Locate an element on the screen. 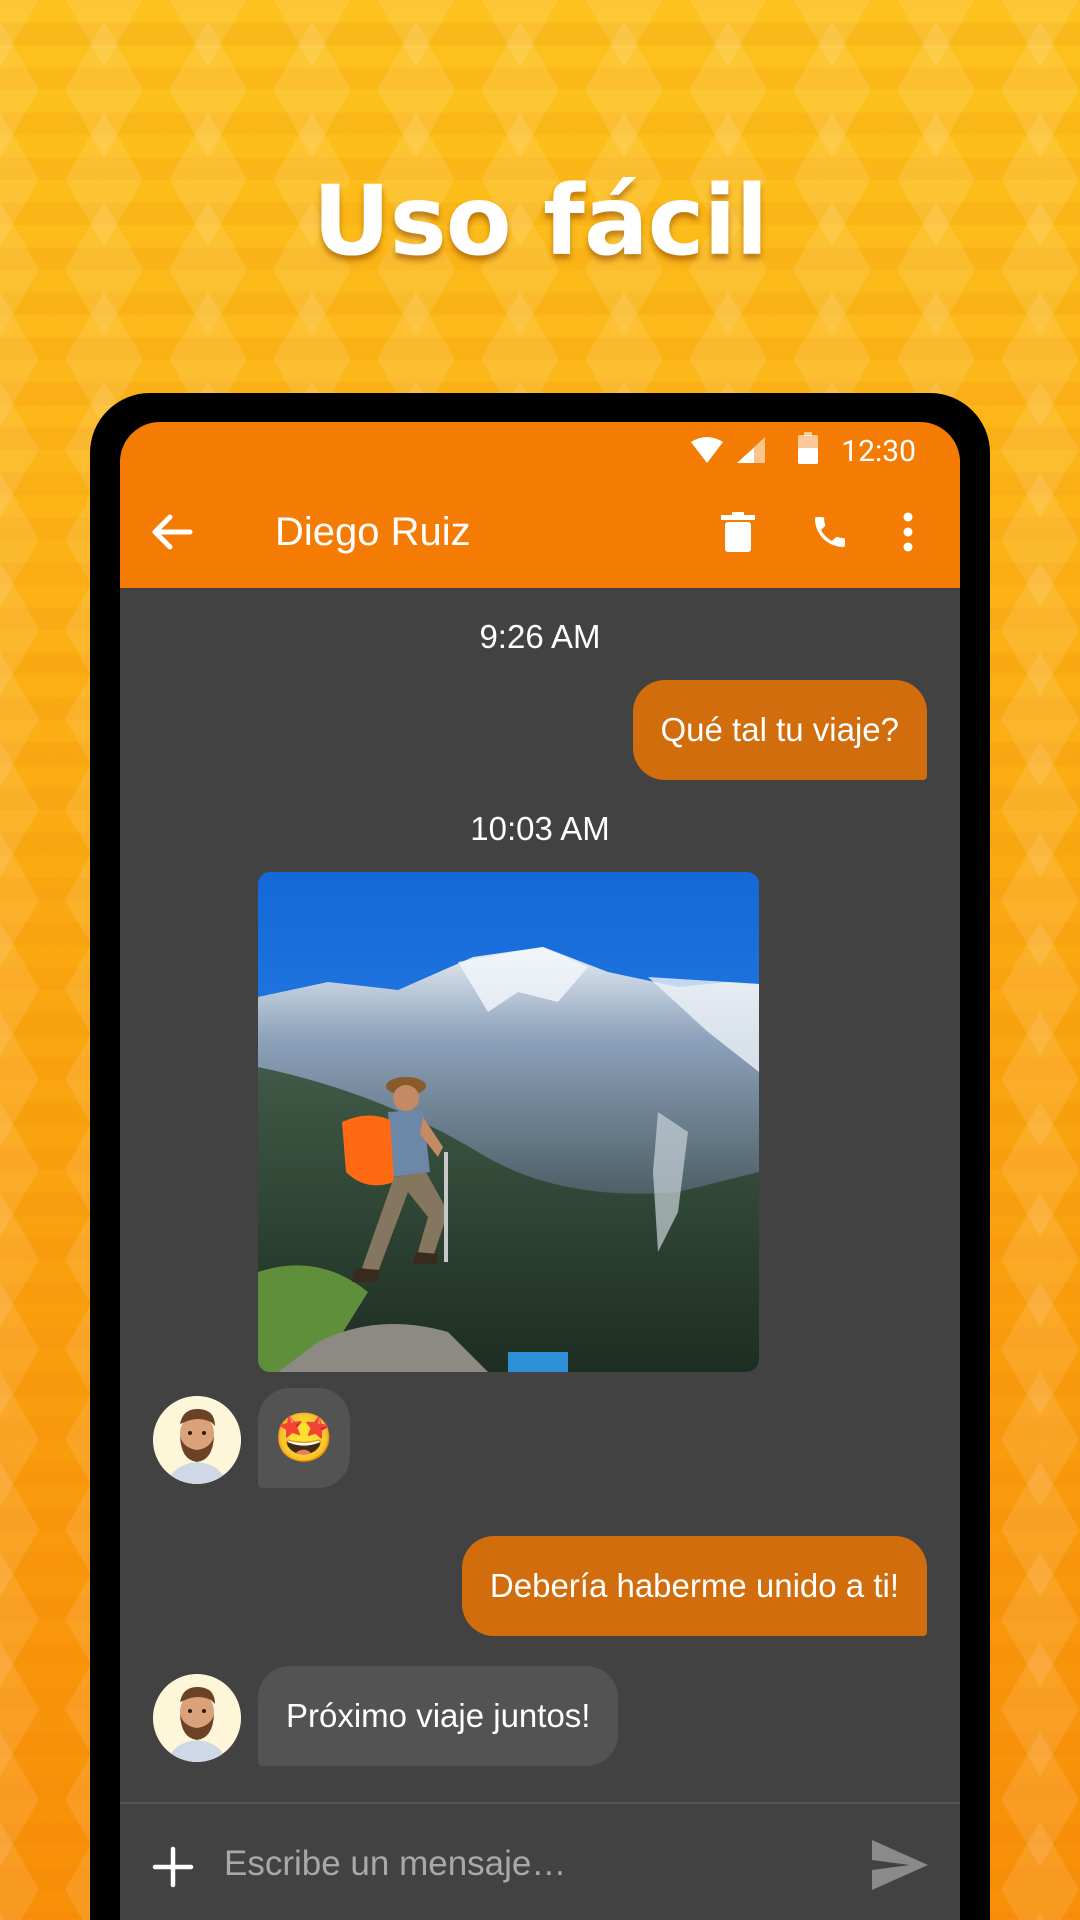  more-options-button is located at coordinates (908, 532).